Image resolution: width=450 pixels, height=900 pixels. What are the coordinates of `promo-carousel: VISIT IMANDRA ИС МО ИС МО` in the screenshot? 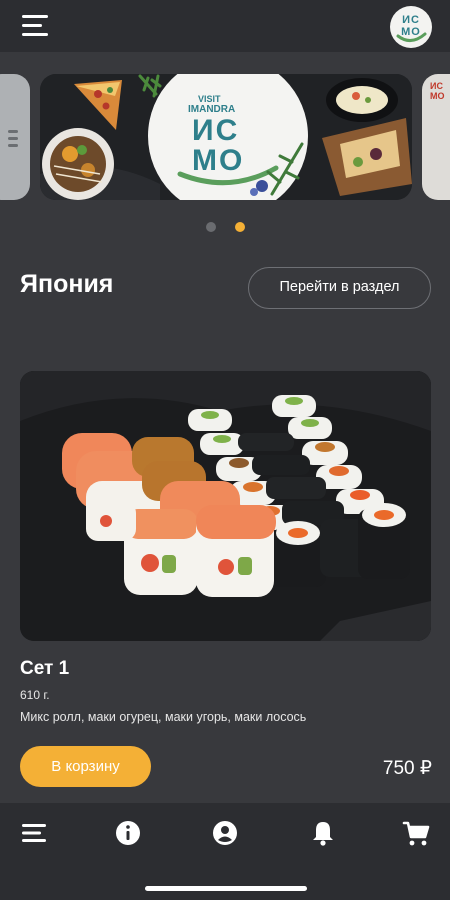 It's located at (225, 137).